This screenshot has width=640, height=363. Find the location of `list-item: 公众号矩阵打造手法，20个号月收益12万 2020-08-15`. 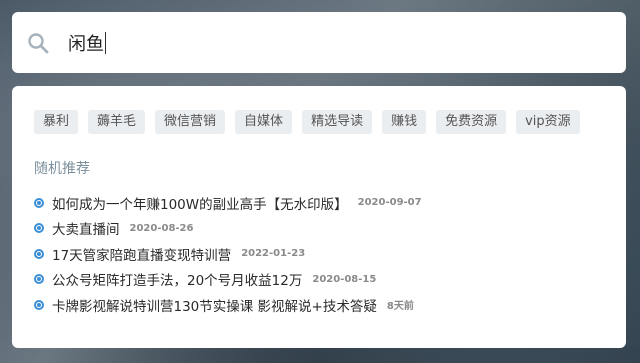

list-item: 公众号矩阵打造手法，20个号月收益12万 2020-08-15 is located at coordinates (319, 280).